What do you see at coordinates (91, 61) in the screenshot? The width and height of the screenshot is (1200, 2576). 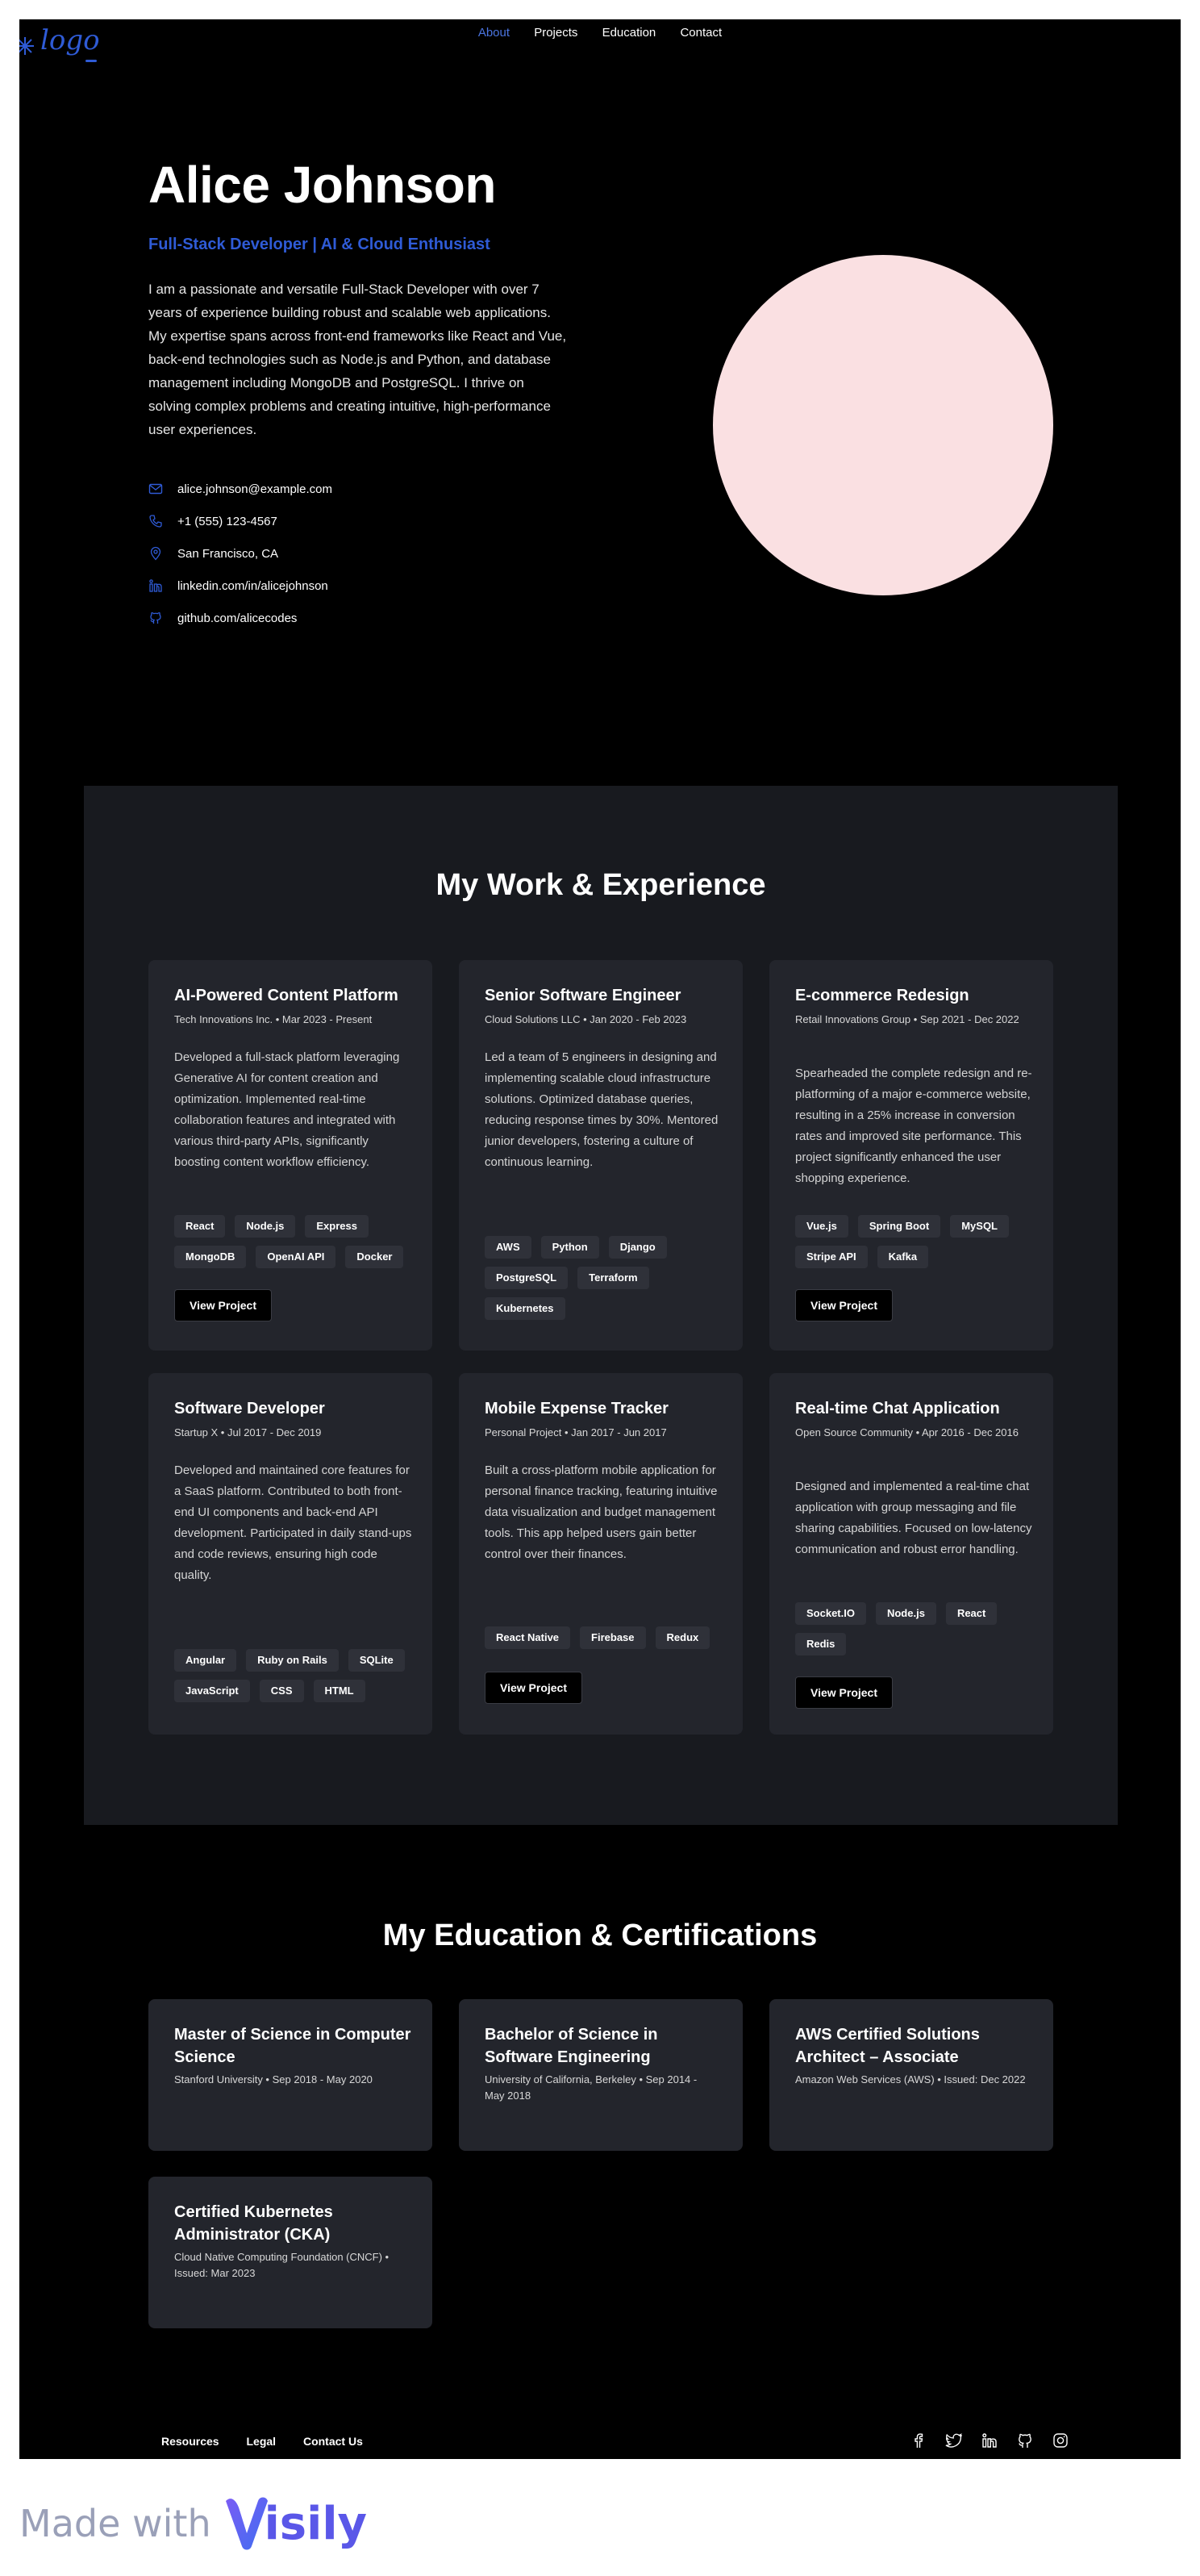 I see `logo-underline` at bounding box center [91, 61].